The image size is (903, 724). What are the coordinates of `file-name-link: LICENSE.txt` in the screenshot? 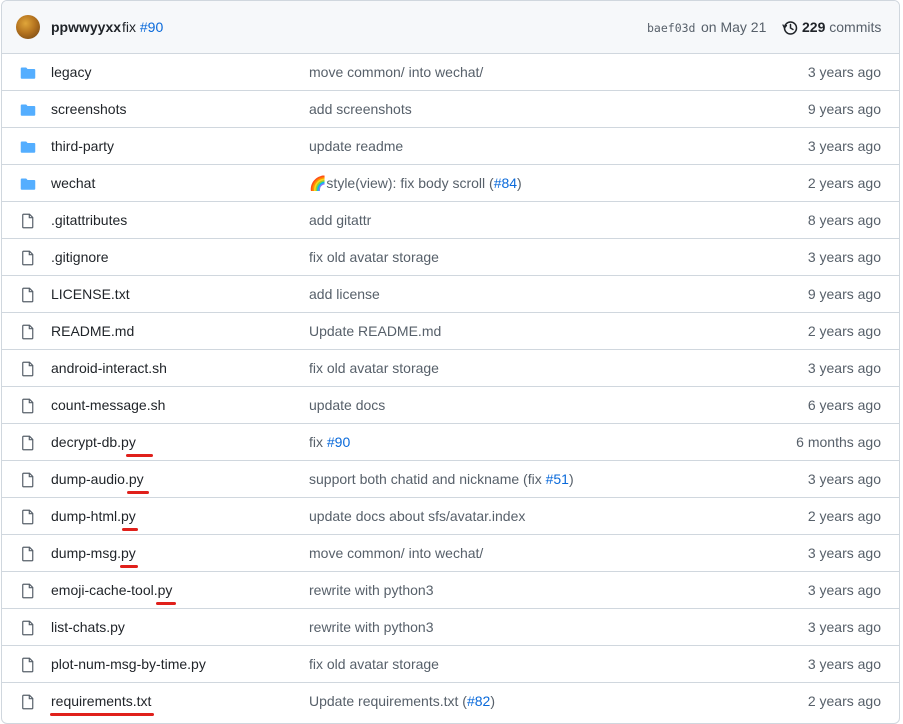 It's located at (90, 294).